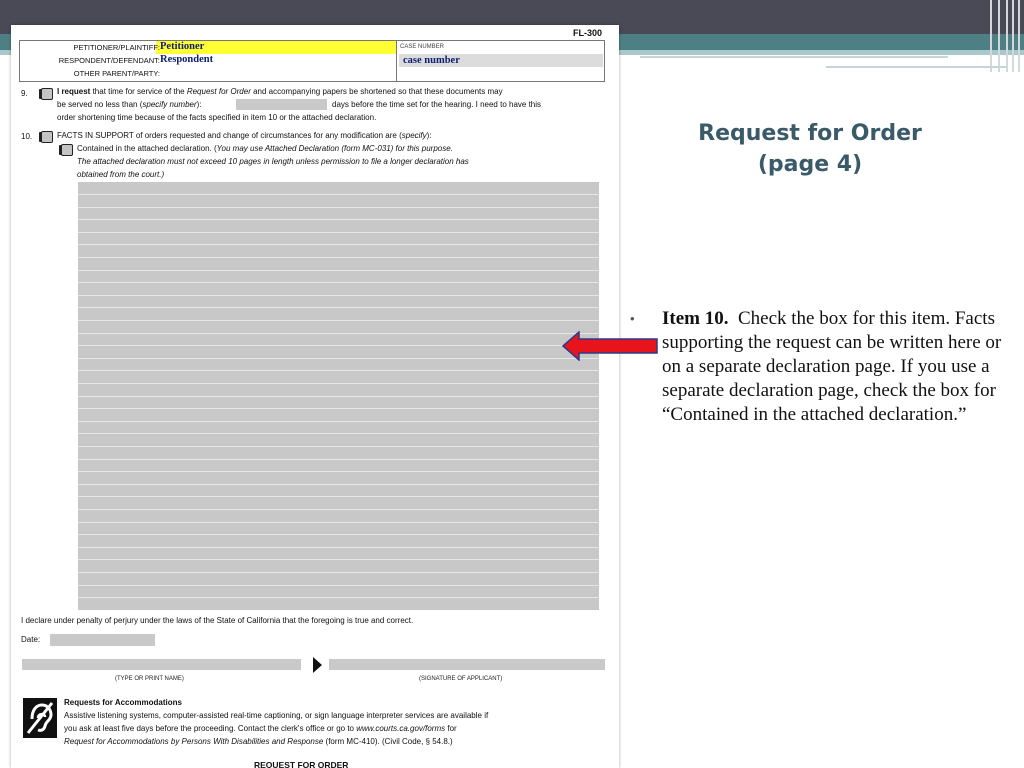 This screenshot has height=768, width=1024. I want to click on item-9-number: 9., so click(24, 93).